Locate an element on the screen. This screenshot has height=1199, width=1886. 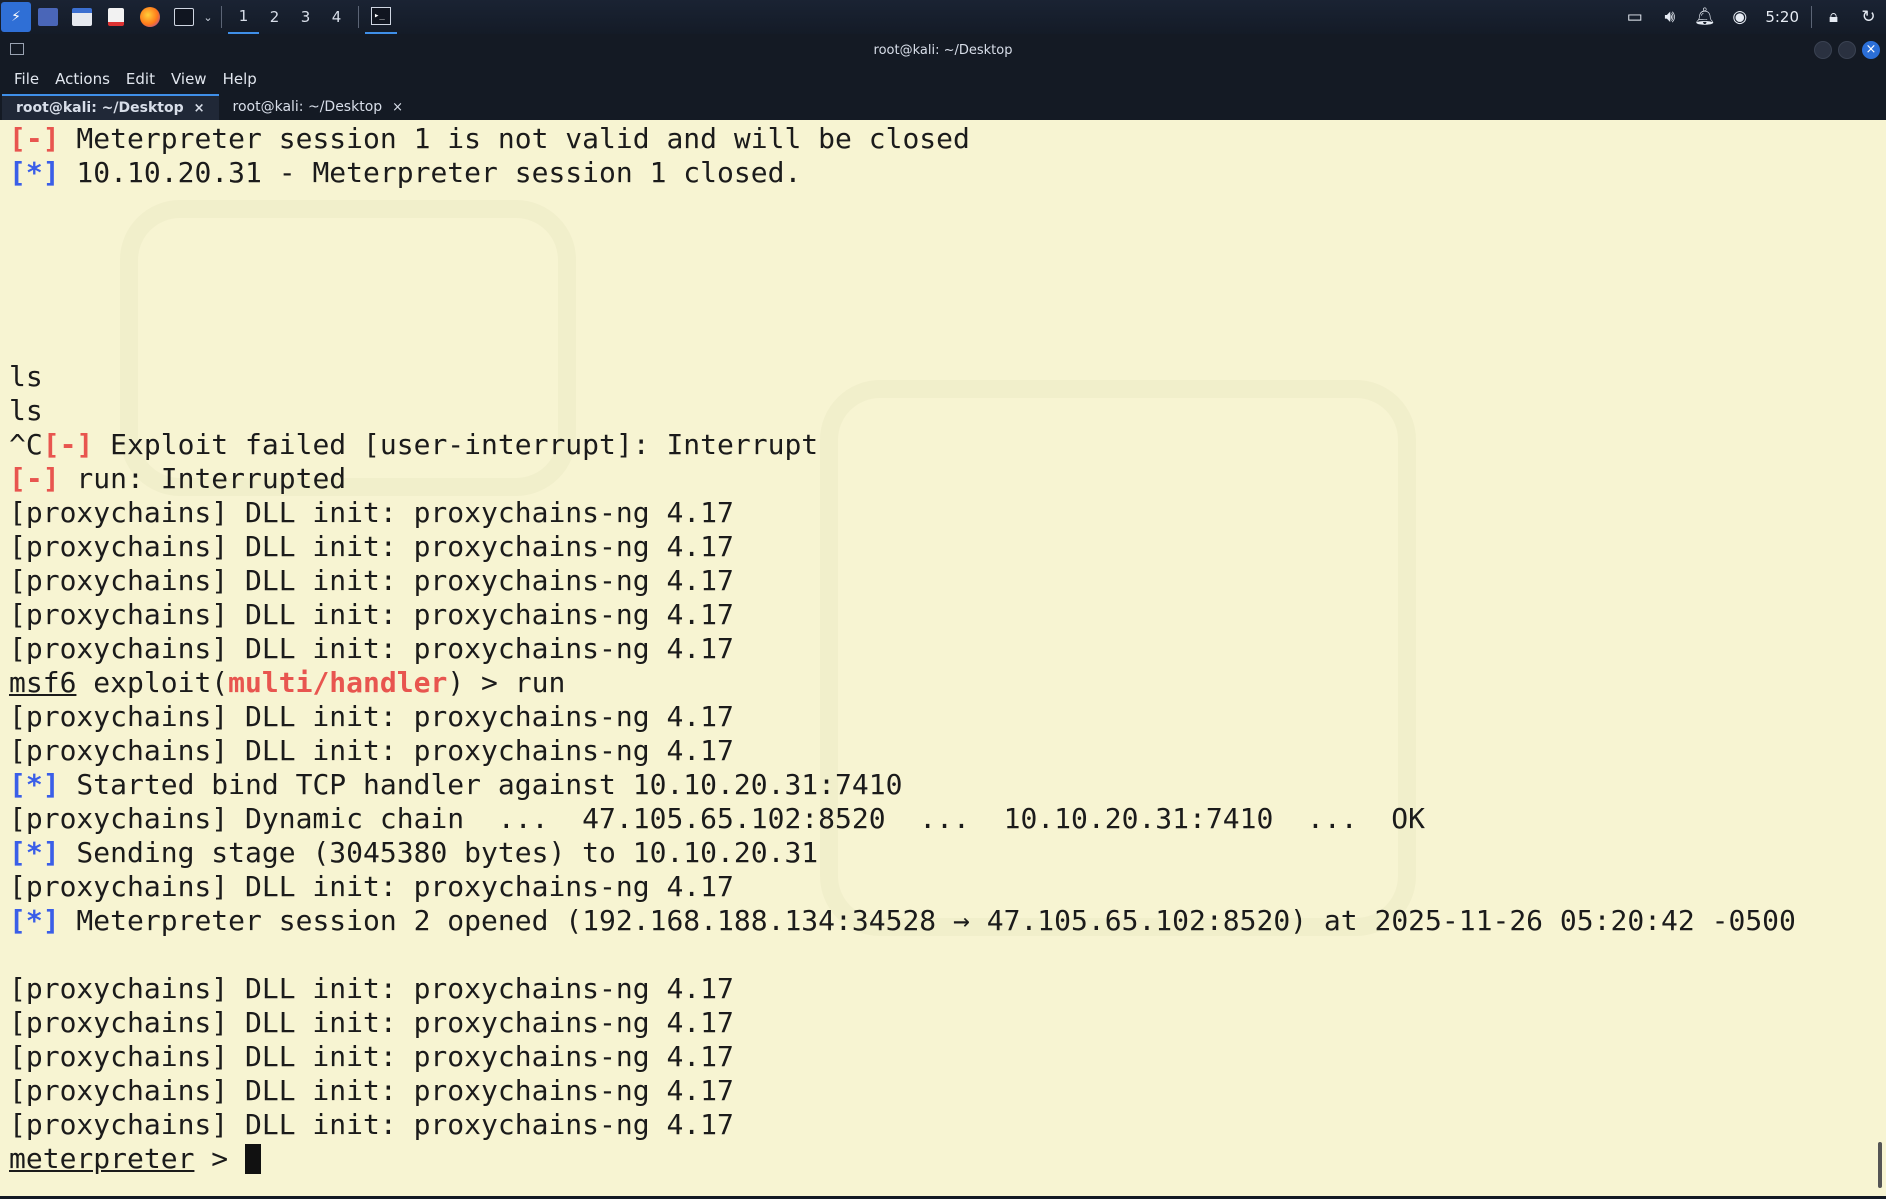
workspace-1: 1 is located at coordinates (243, 17).